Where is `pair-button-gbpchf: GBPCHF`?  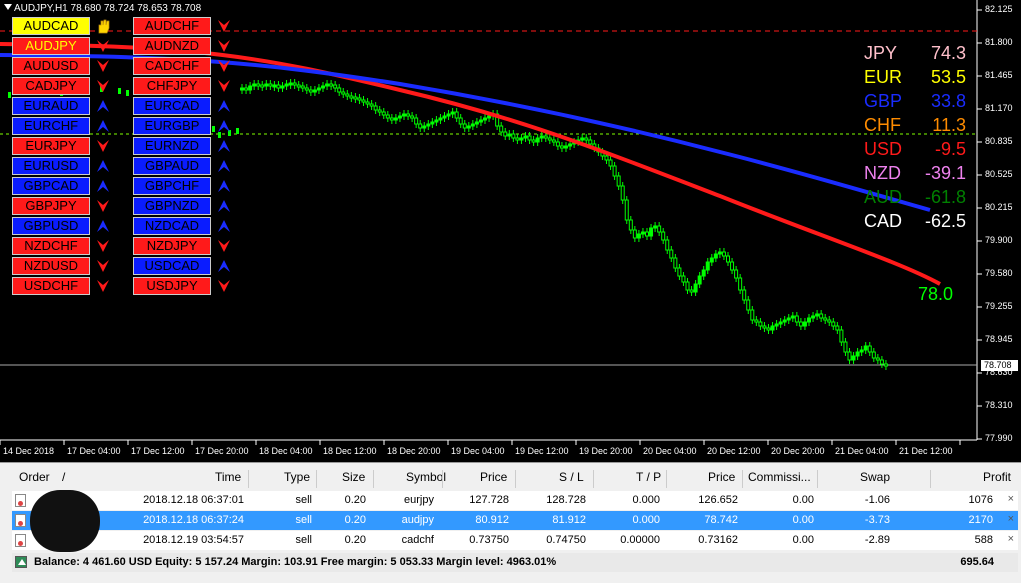
pair-button-gbpchf: GBPCHF is located at coordinates (172, 186).